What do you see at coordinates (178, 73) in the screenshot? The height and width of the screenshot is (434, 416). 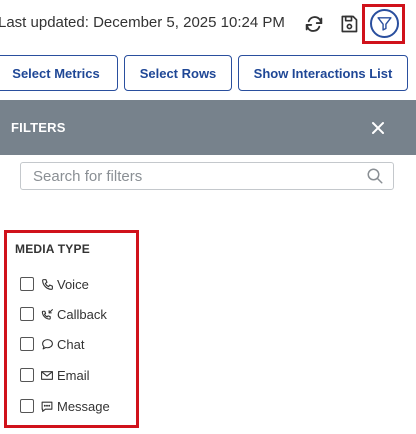 I see `select-rows-button: Select Rows` at bounding box center [178, 73].